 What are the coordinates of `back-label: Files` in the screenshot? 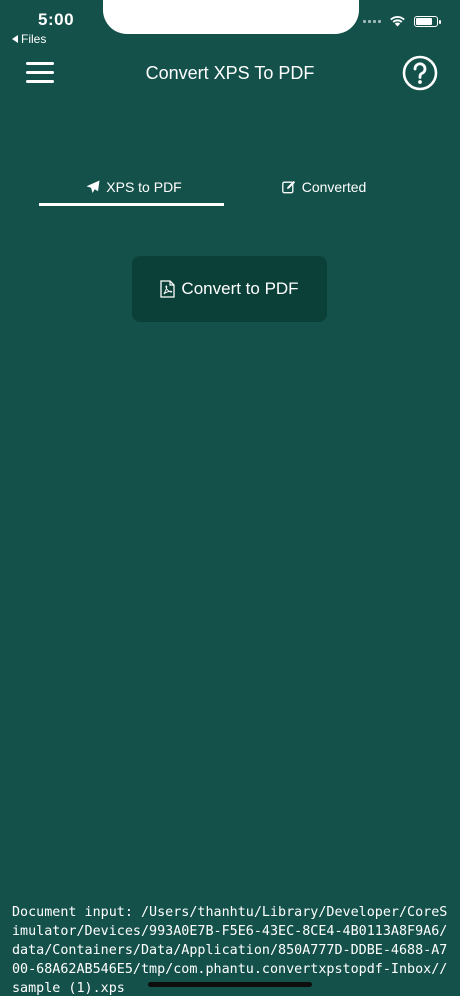 It's located at (34, 39).